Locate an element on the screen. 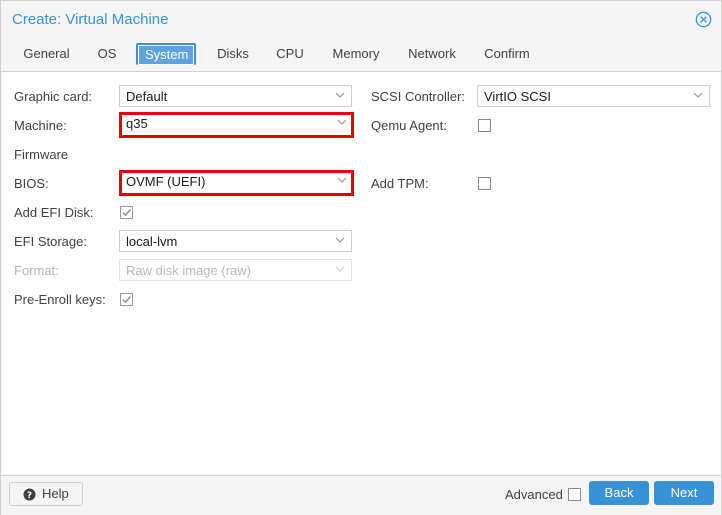 This screenshot has width=722, height=515. tab-disks: Disks is located at coordinates (233, 54).